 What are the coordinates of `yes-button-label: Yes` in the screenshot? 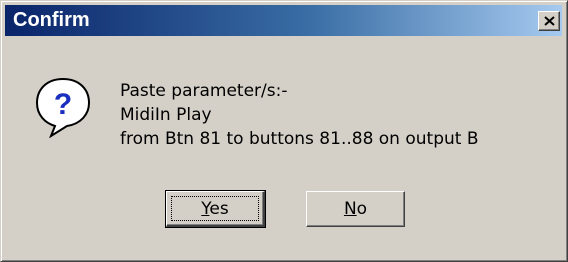 It's located at (215, 209).